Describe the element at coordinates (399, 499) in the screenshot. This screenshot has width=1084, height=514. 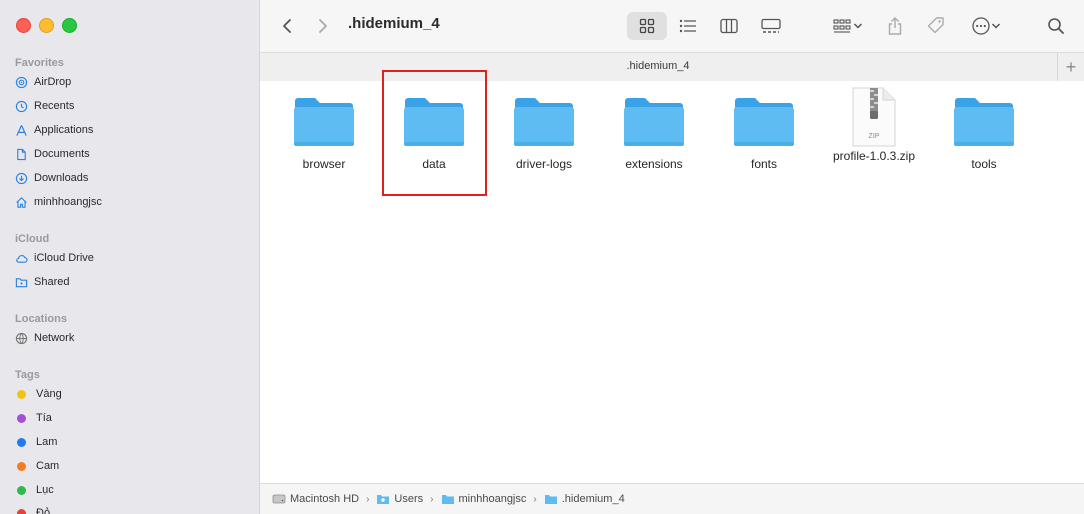
I see `path-crumb-users: Users` at that location.